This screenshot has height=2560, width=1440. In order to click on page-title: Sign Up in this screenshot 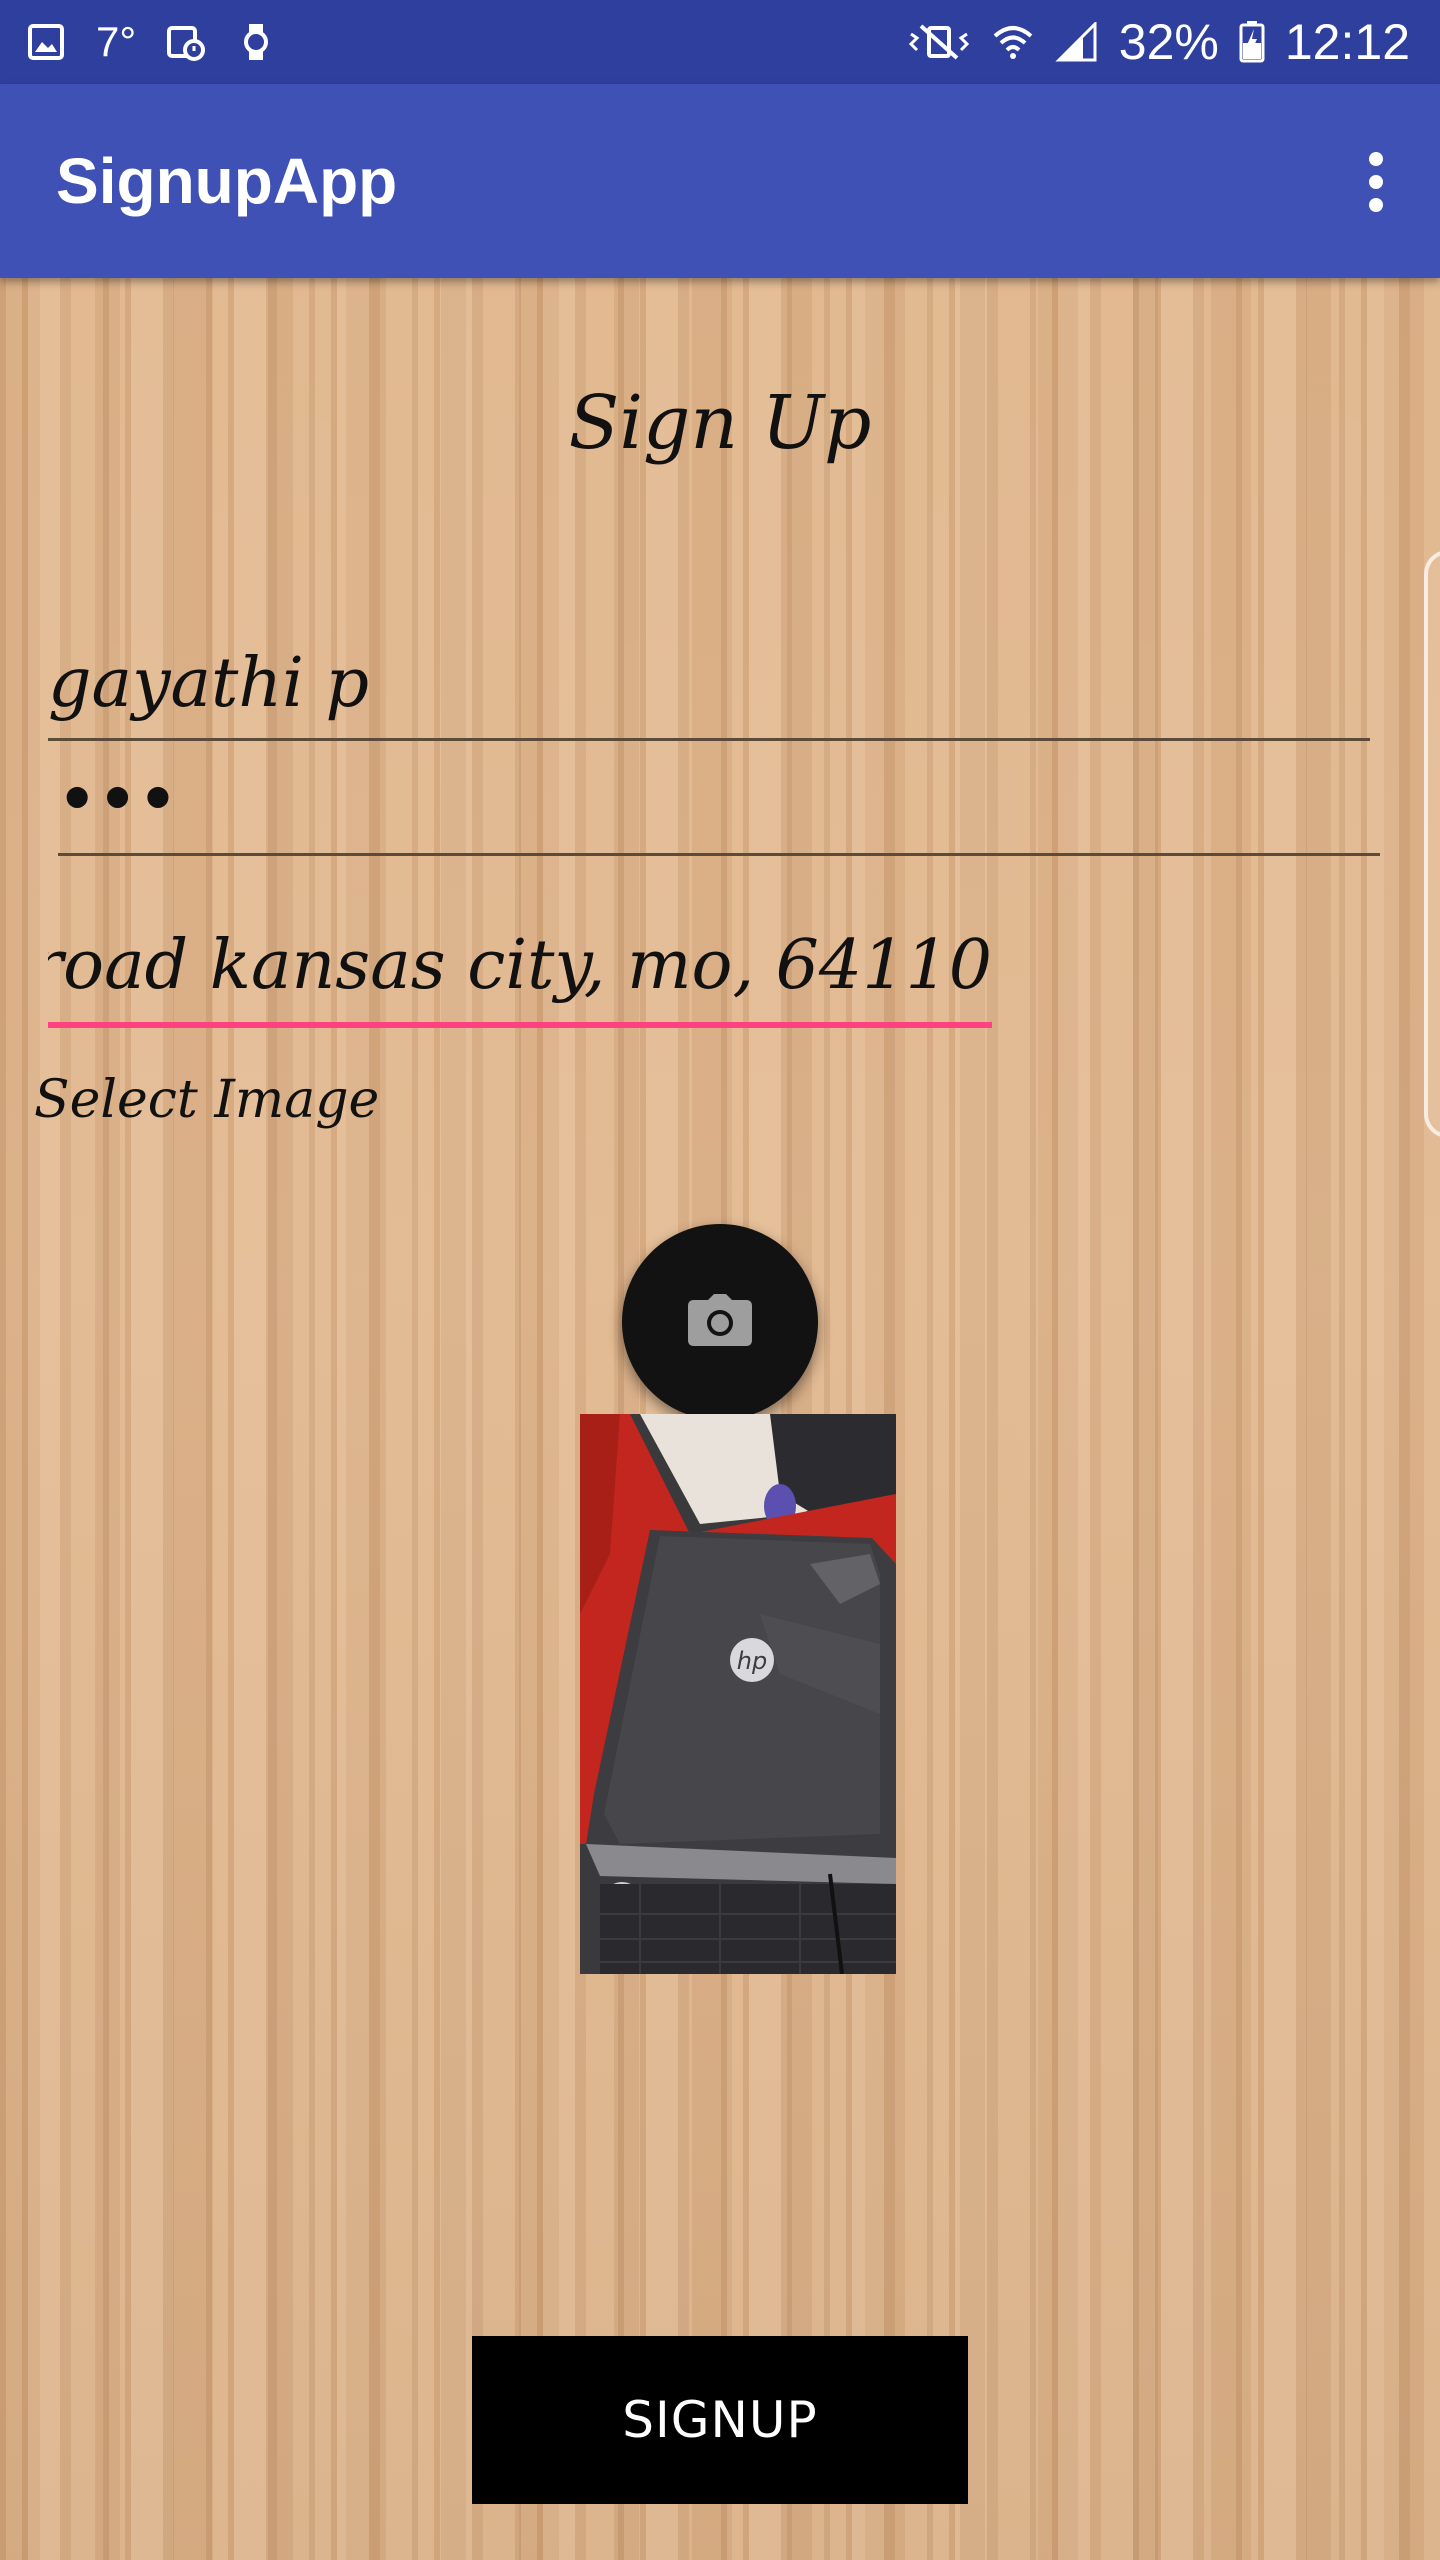, I will do `click(720, 423)`.